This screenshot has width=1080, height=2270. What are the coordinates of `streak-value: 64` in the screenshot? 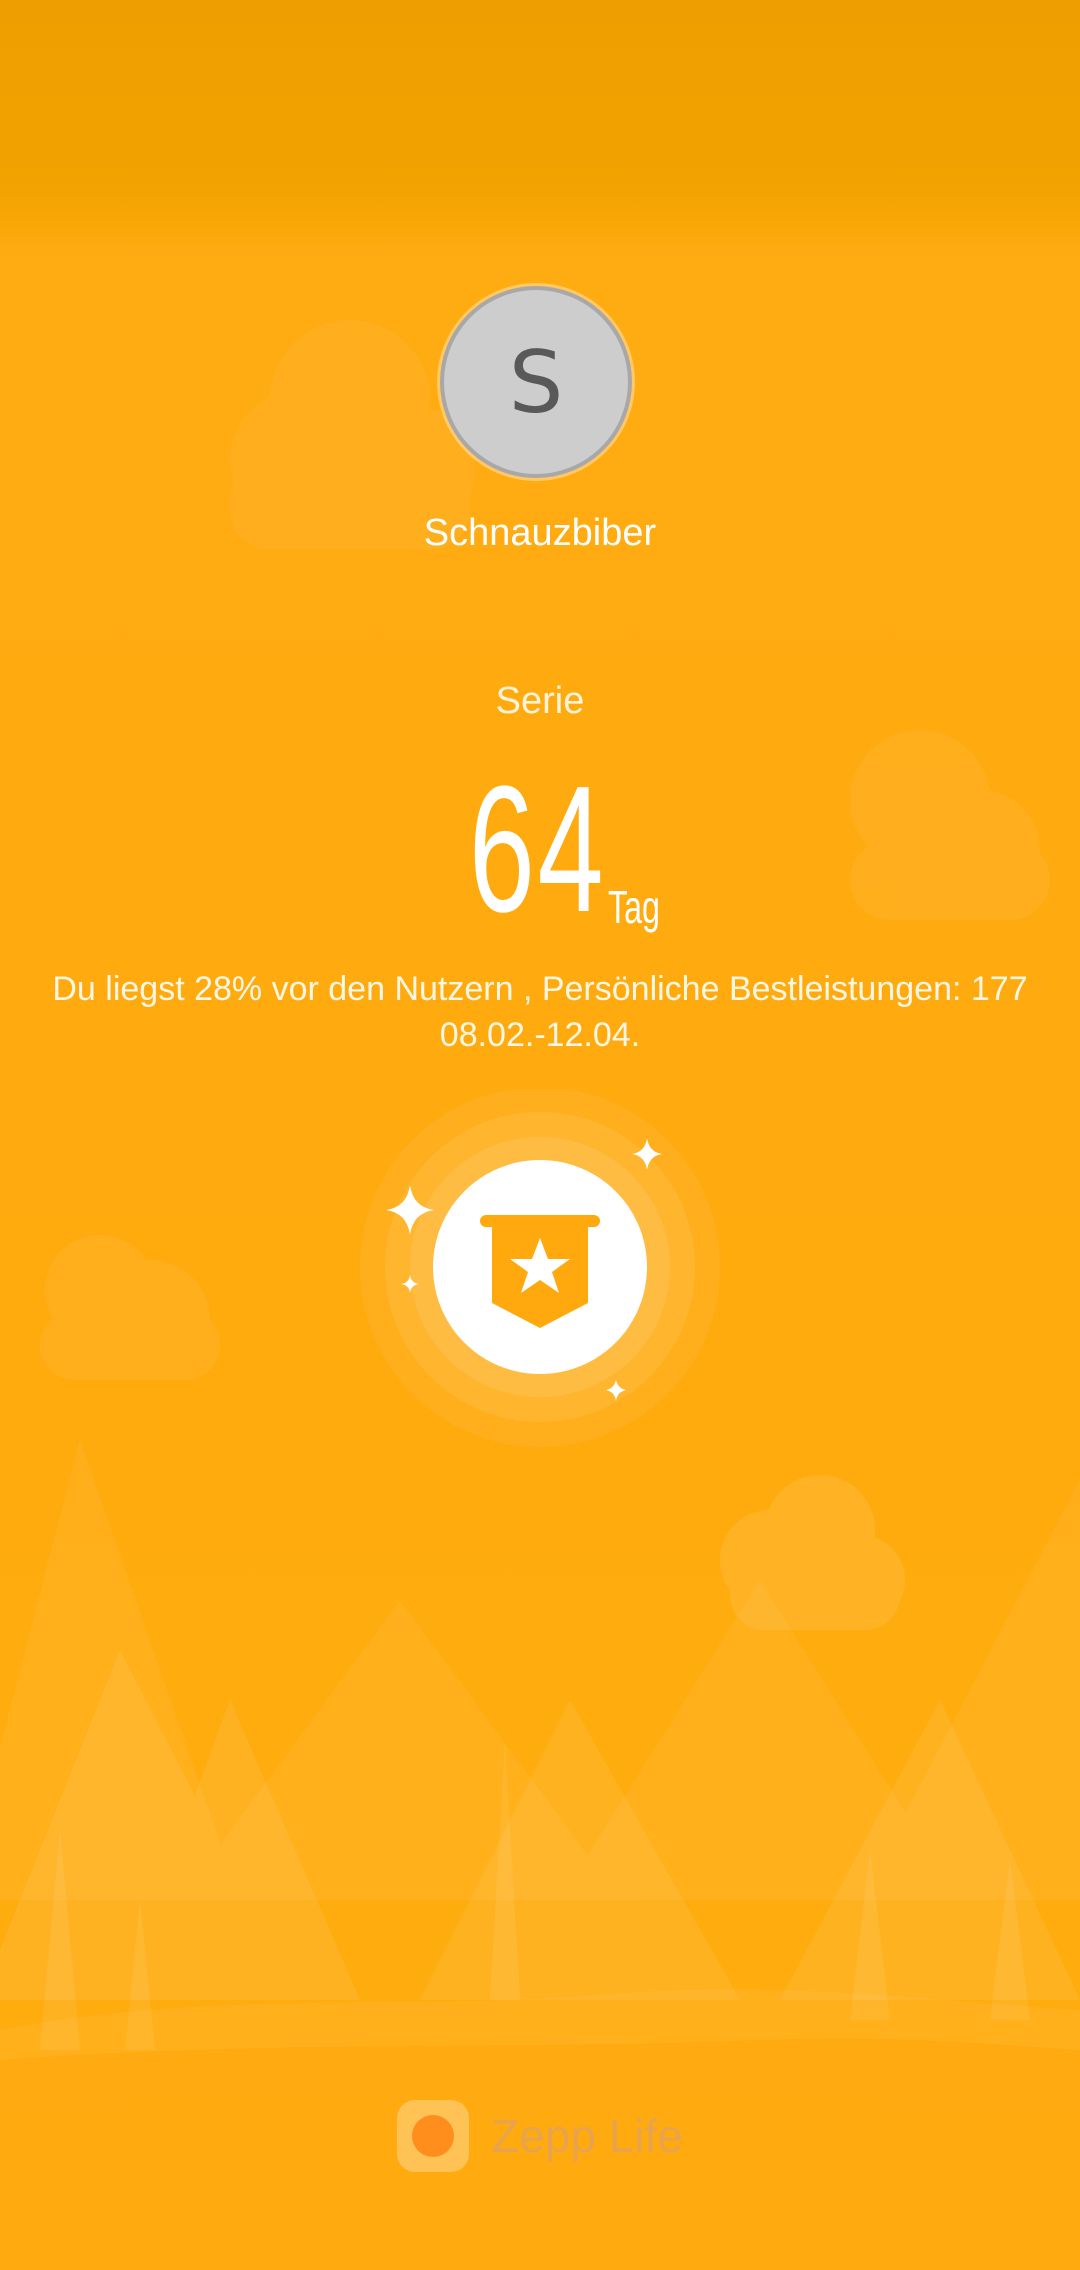 It's located at (537, 849).